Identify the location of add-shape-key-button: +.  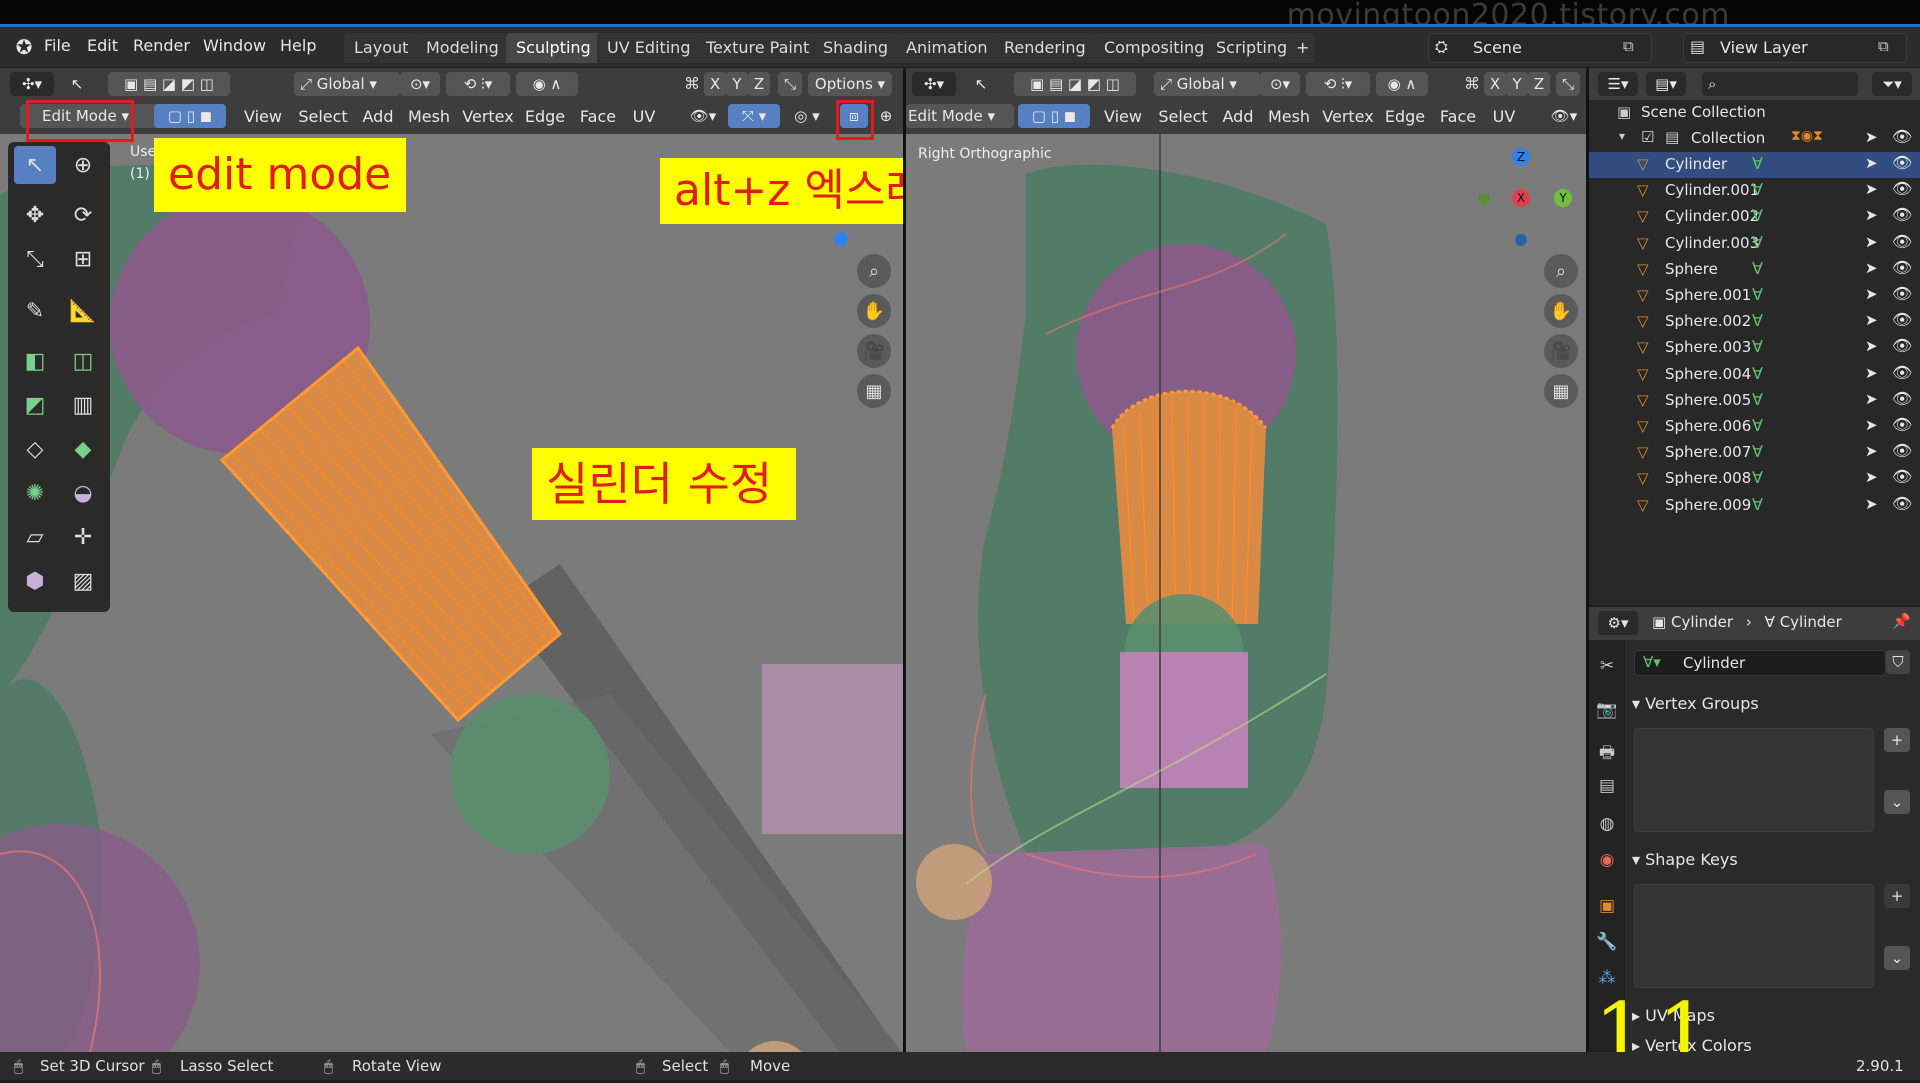
(1897, 896).